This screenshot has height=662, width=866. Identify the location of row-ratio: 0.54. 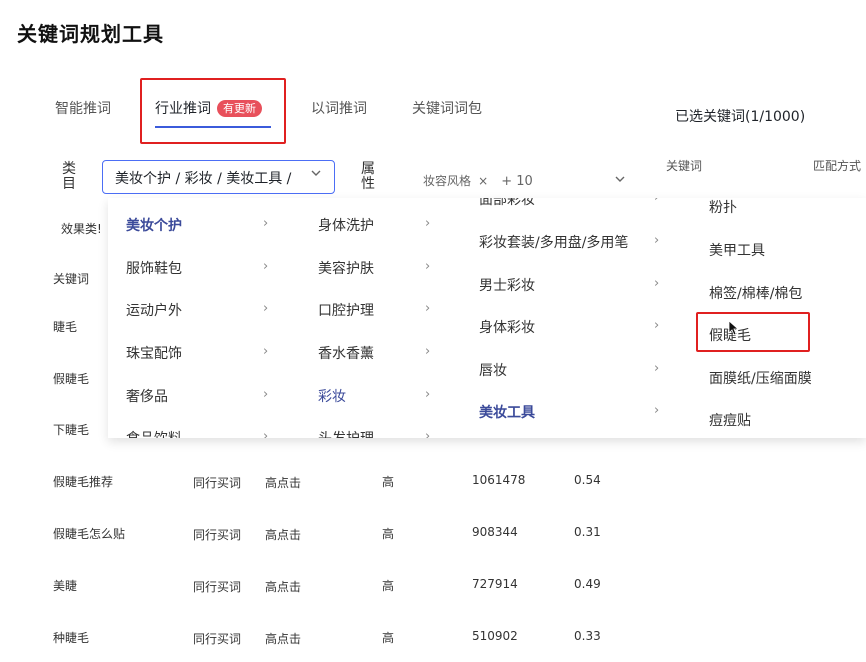
(587, 480).